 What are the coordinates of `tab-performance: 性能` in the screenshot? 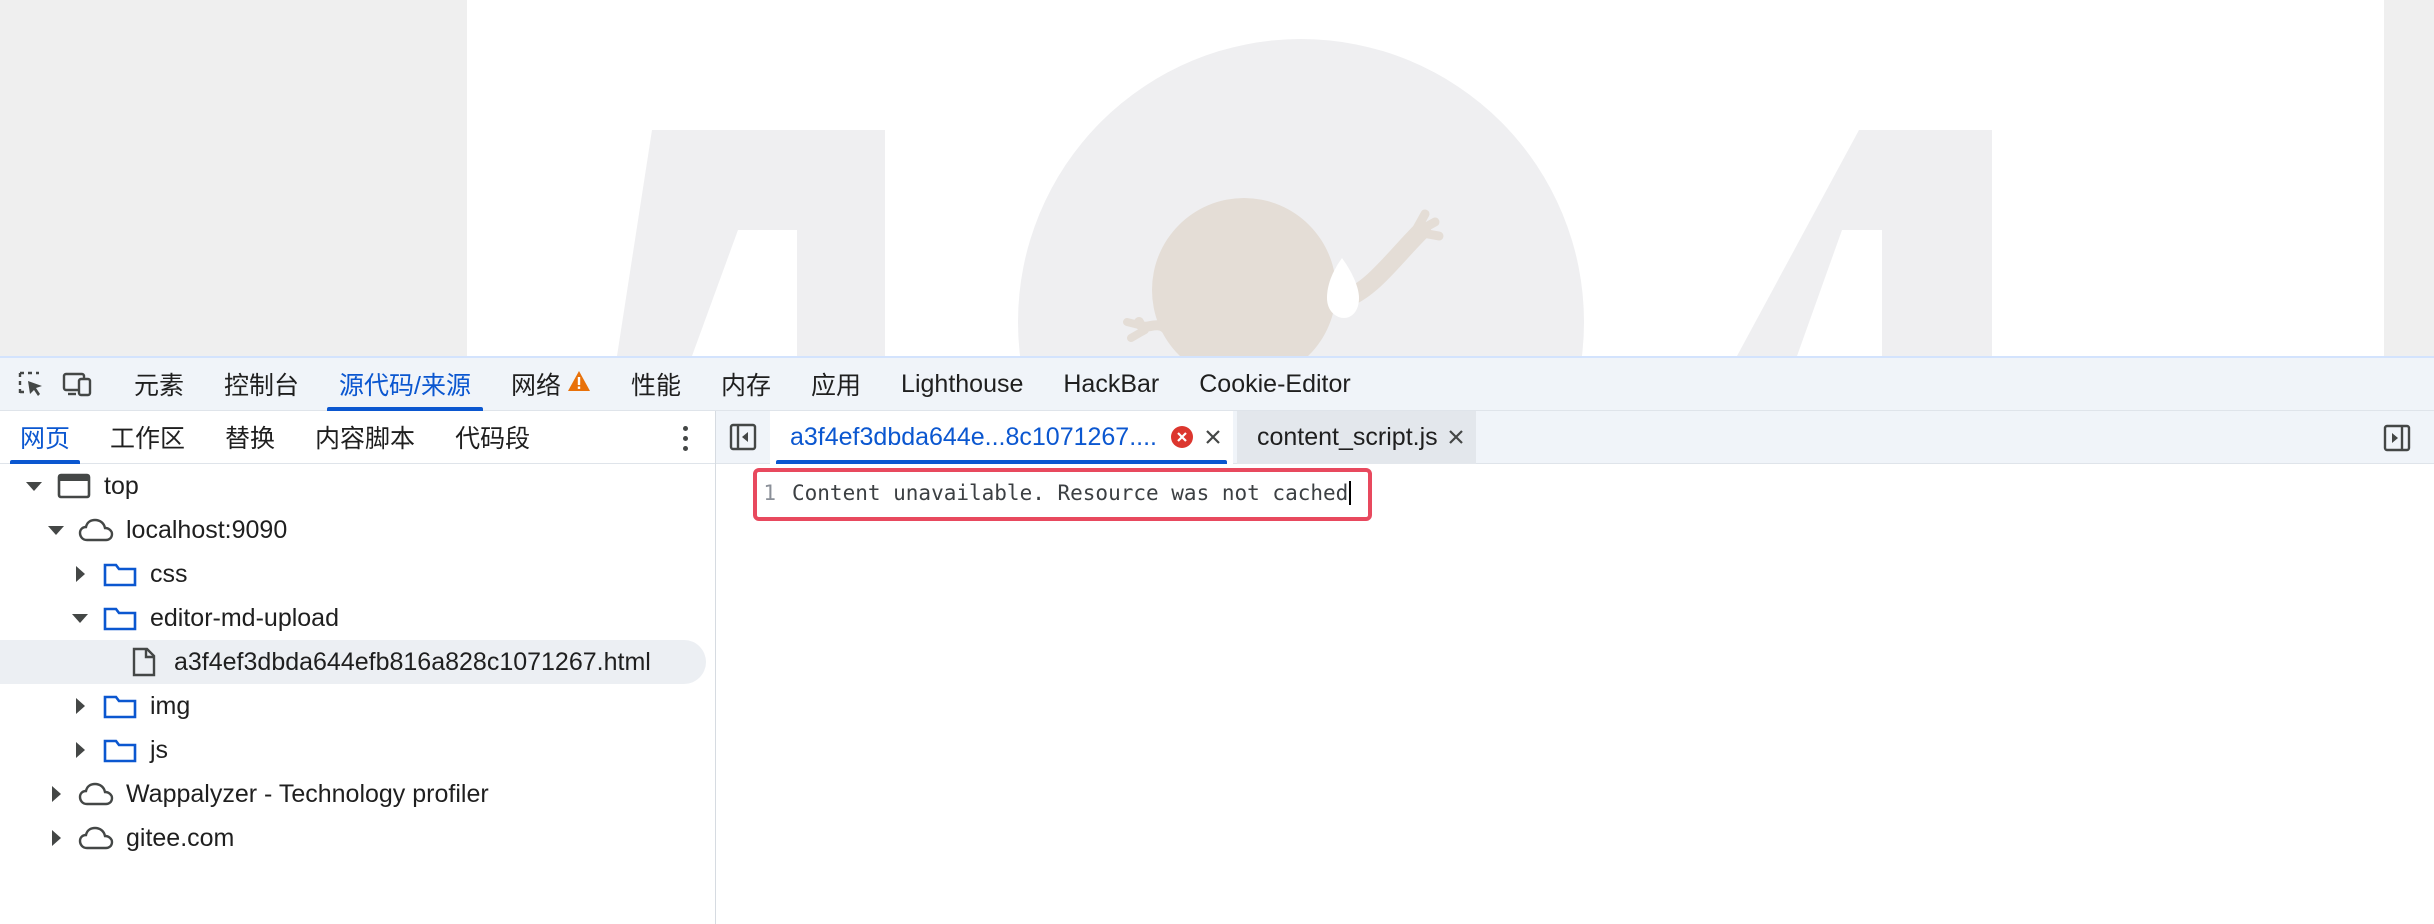 It's located at (656, 384).